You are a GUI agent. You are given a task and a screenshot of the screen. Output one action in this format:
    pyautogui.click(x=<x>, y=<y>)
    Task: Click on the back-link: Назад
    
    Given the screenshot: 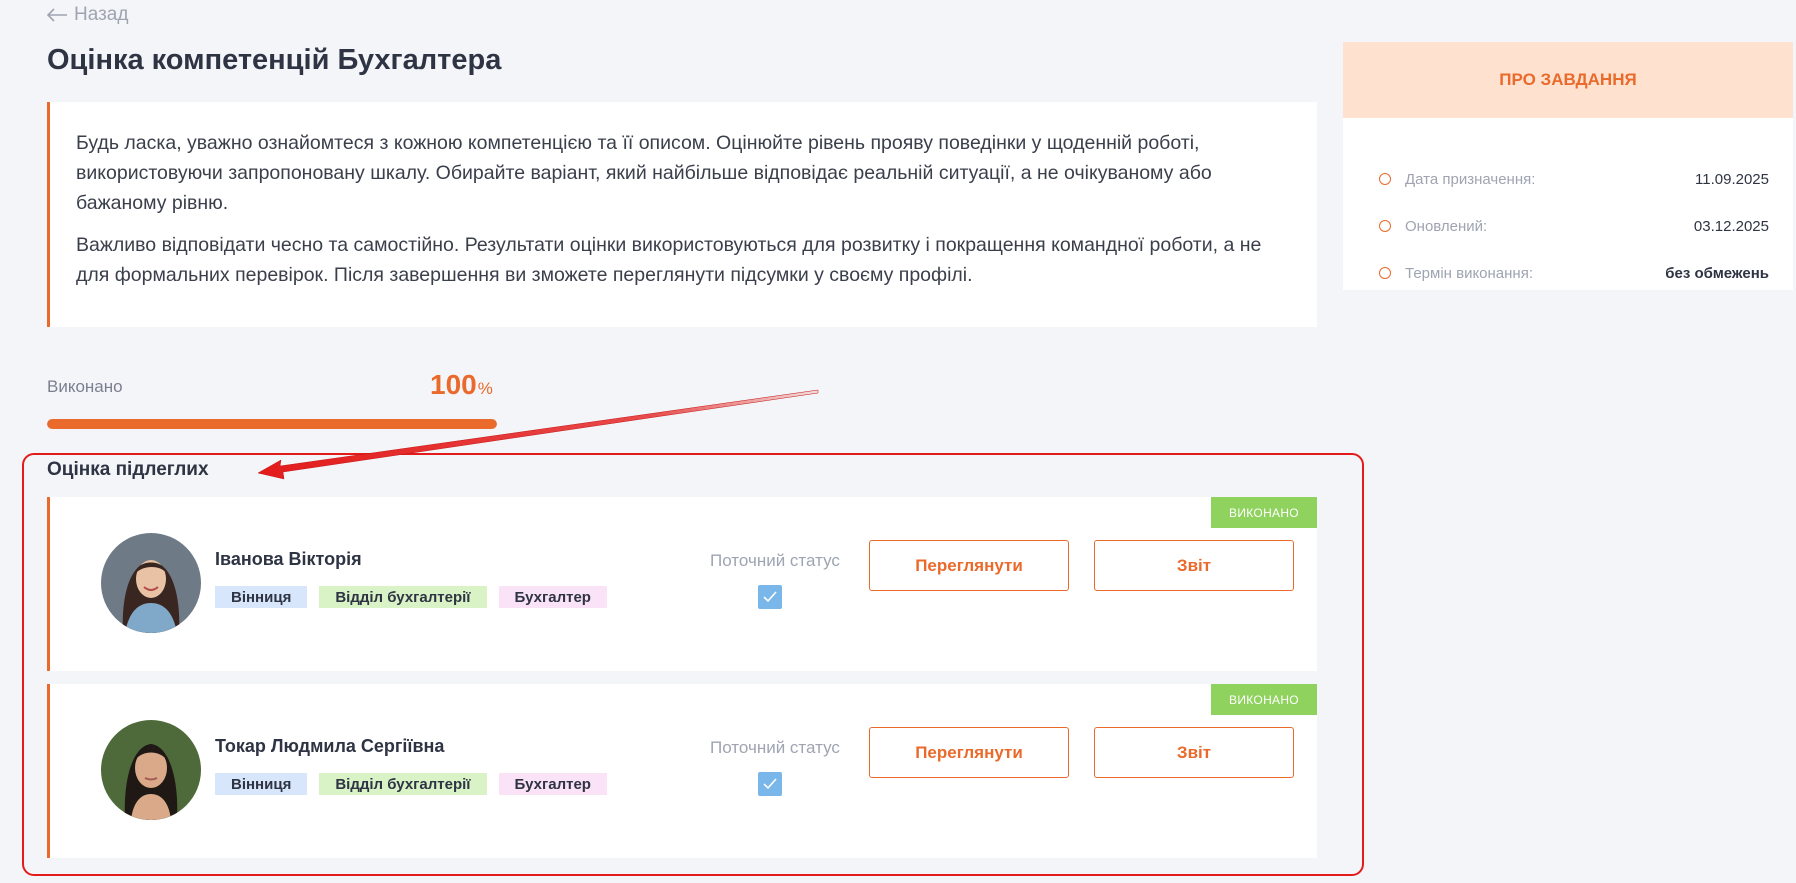 What is the action you would take?
    pyautogui.click(x=87, y=15)
    